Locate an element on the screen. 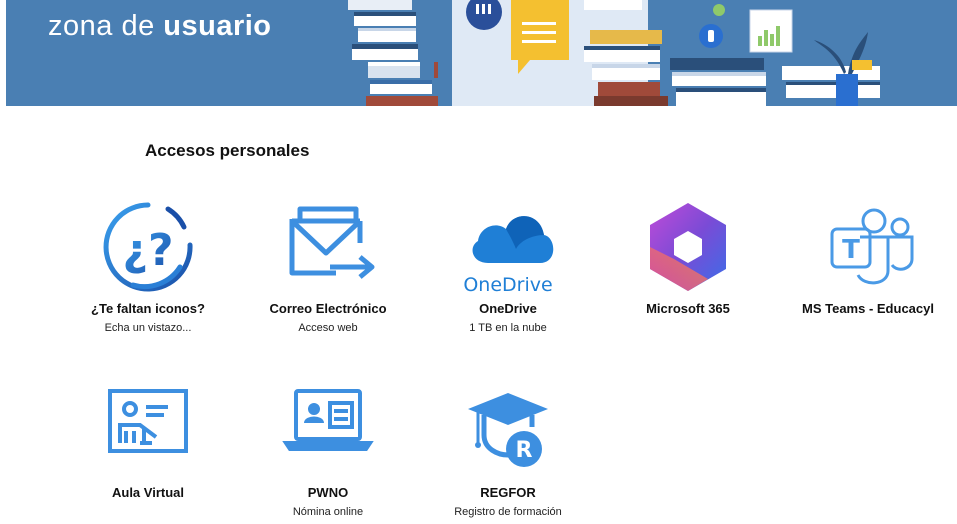 The height and width of the screenshot is (524, 957). onedrive-cloud-icon: OneDrive is located at coordinates (508, 256).